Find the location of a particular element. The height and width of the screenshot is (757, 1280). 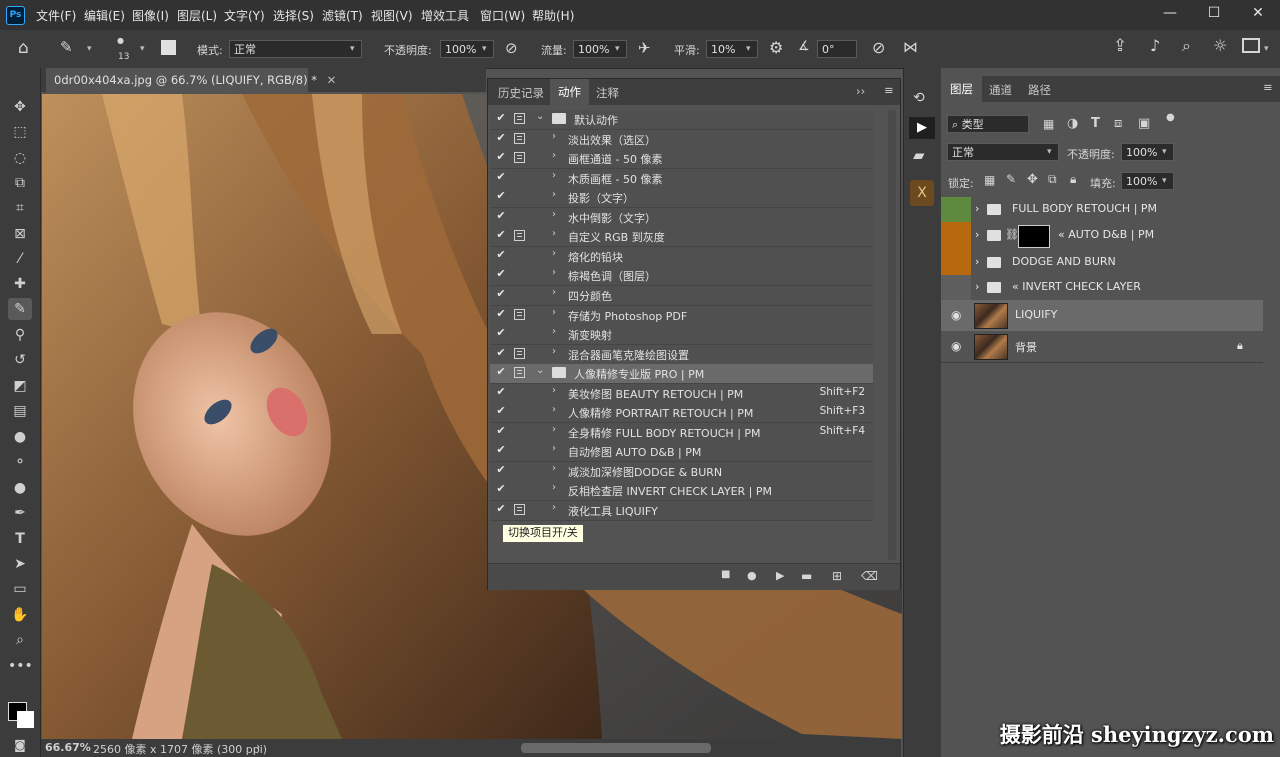

history-panel-icon: ⟲ is located at coordinates (919, 98).